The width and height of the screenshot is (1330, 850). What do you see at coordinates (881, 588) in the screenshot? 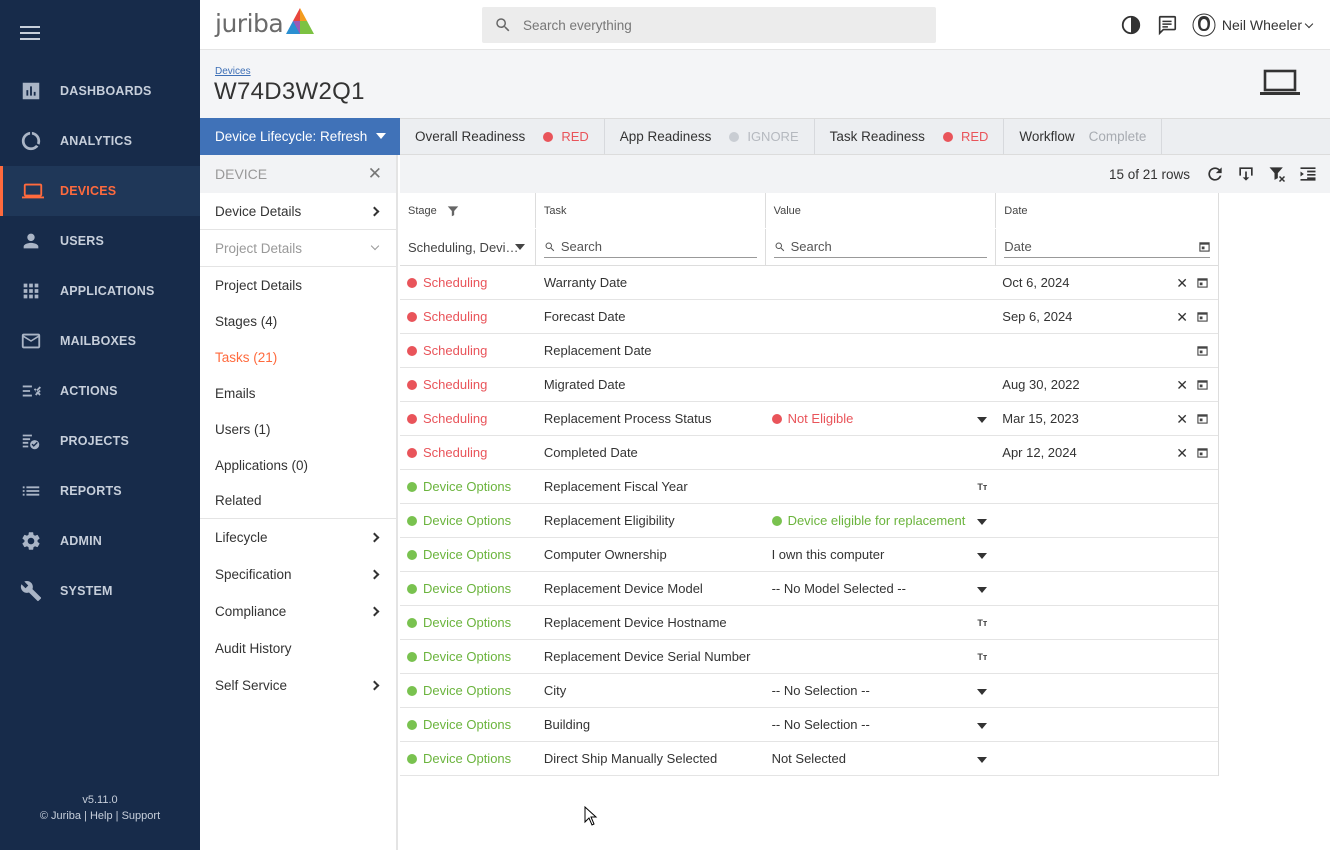
I see `value-cell: -- No Model Selected --` at bounding box center [881, 588].